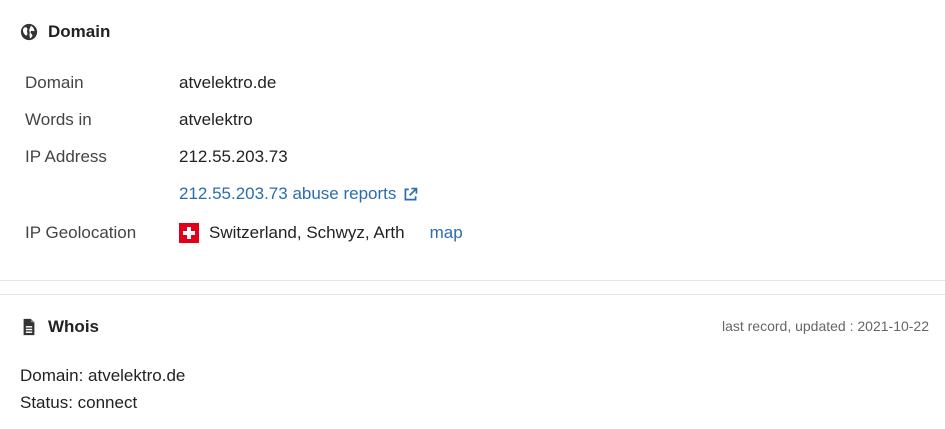 This screenshot has height=429, width=945. Describe the element at coordinates (472, 294) in the screenshot. I see `section-divider-bottom` at that location.